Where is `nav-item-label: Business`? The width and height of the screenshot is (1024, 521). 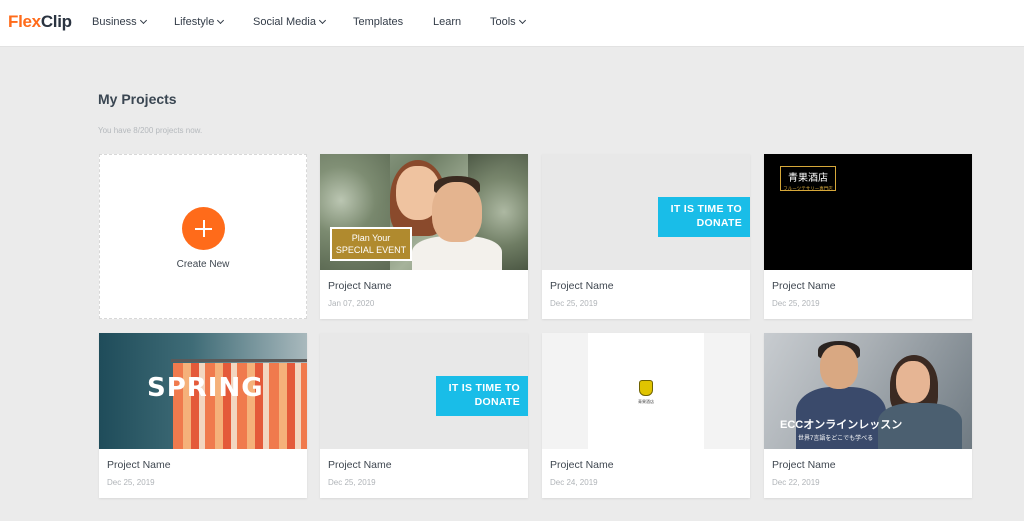
nav-item-label: Business is located at coordinates (114, 22).